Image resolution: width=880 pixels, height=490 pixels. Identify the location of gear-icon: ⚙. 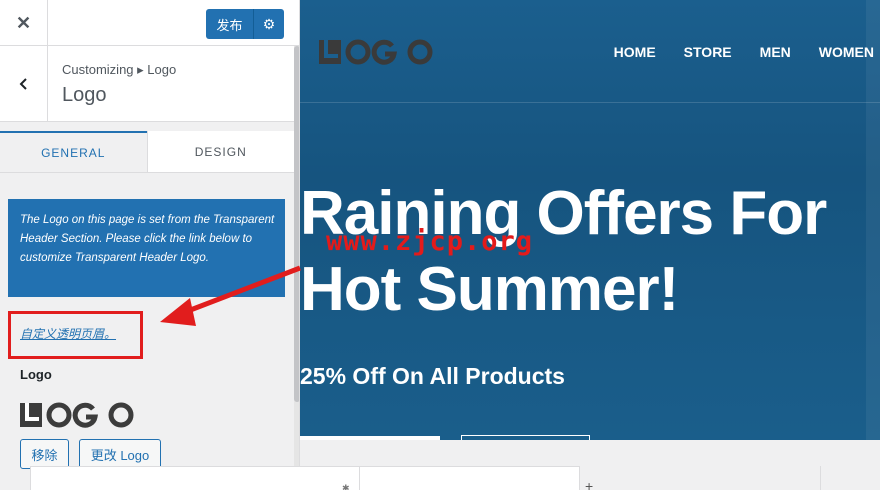
(269, 23).